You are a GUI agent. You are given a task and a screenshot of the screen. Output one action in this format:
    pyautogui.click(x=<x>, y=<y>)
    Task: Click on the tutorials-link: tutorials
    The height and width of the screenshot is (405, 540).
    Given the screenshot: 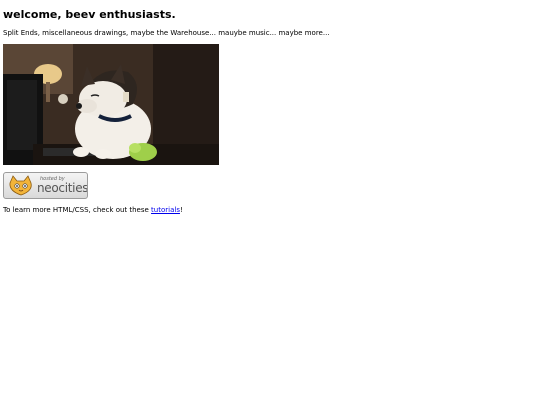 What is the action you would take?
    pyautogui.click(x=165, y=210)
    